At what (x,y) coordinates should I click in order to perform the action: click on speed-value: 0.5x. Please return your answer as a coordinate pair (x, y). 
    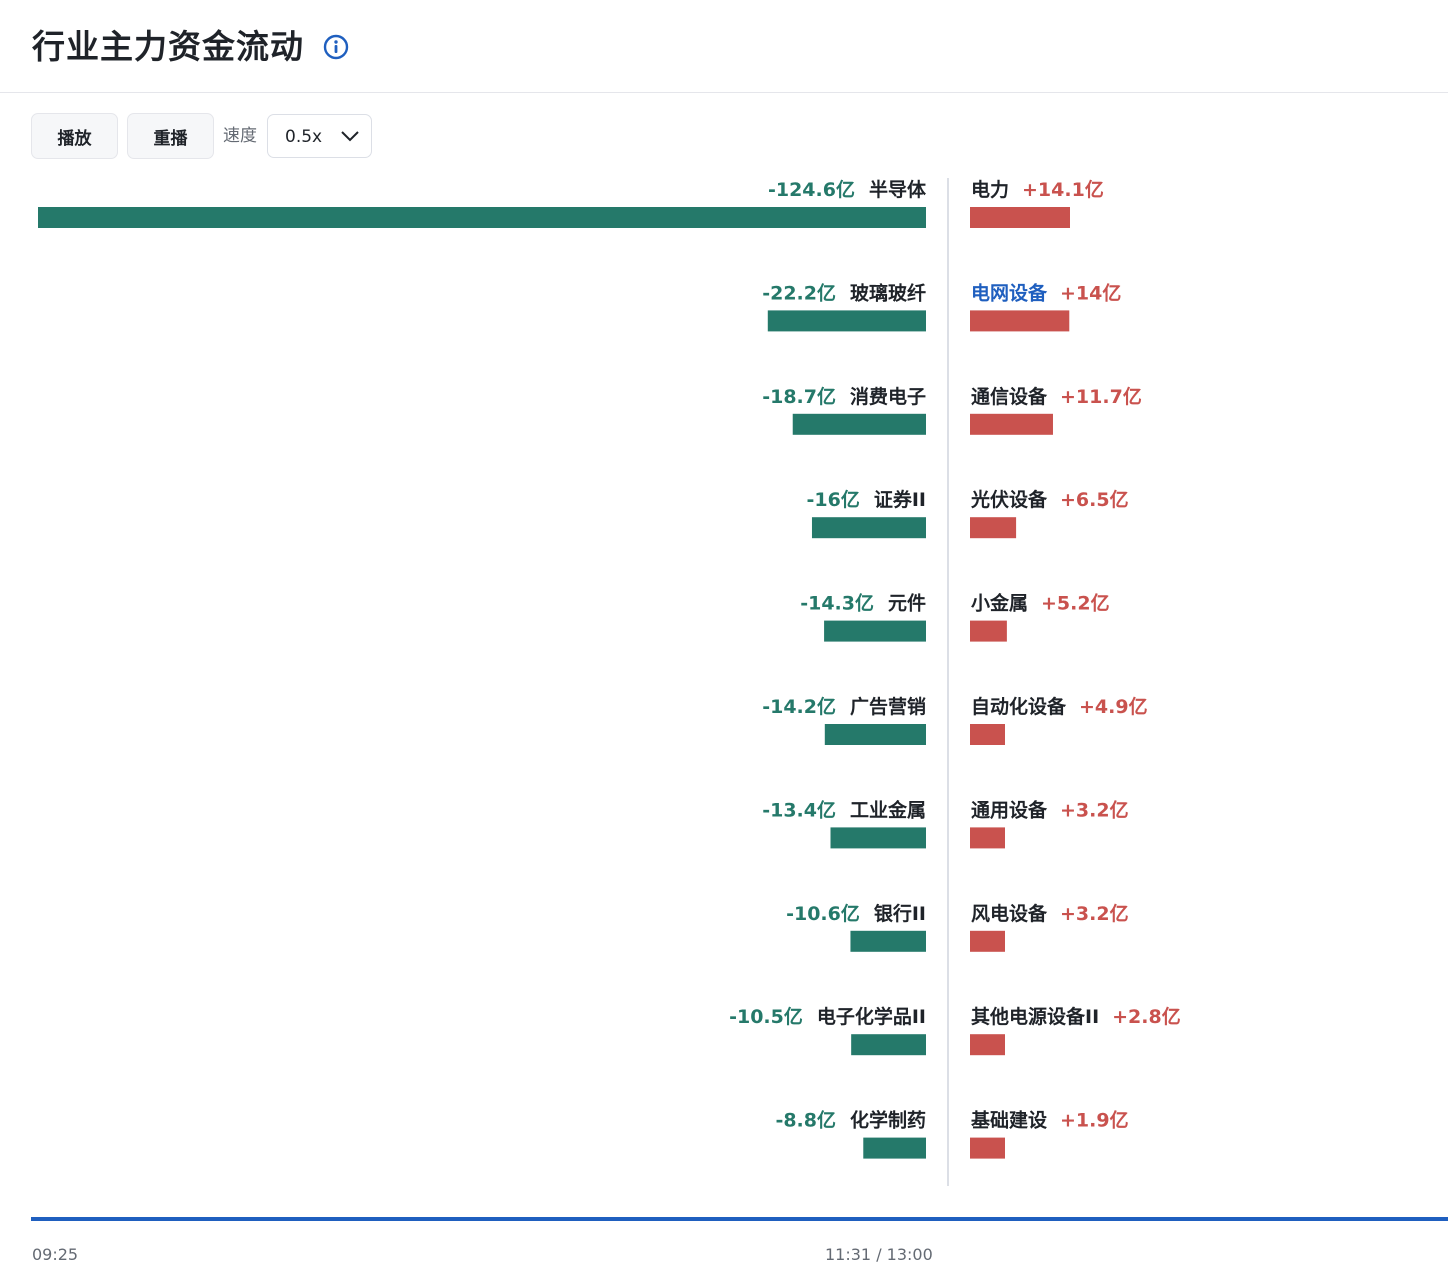
    Looking at the image, I should click on (304, 137).